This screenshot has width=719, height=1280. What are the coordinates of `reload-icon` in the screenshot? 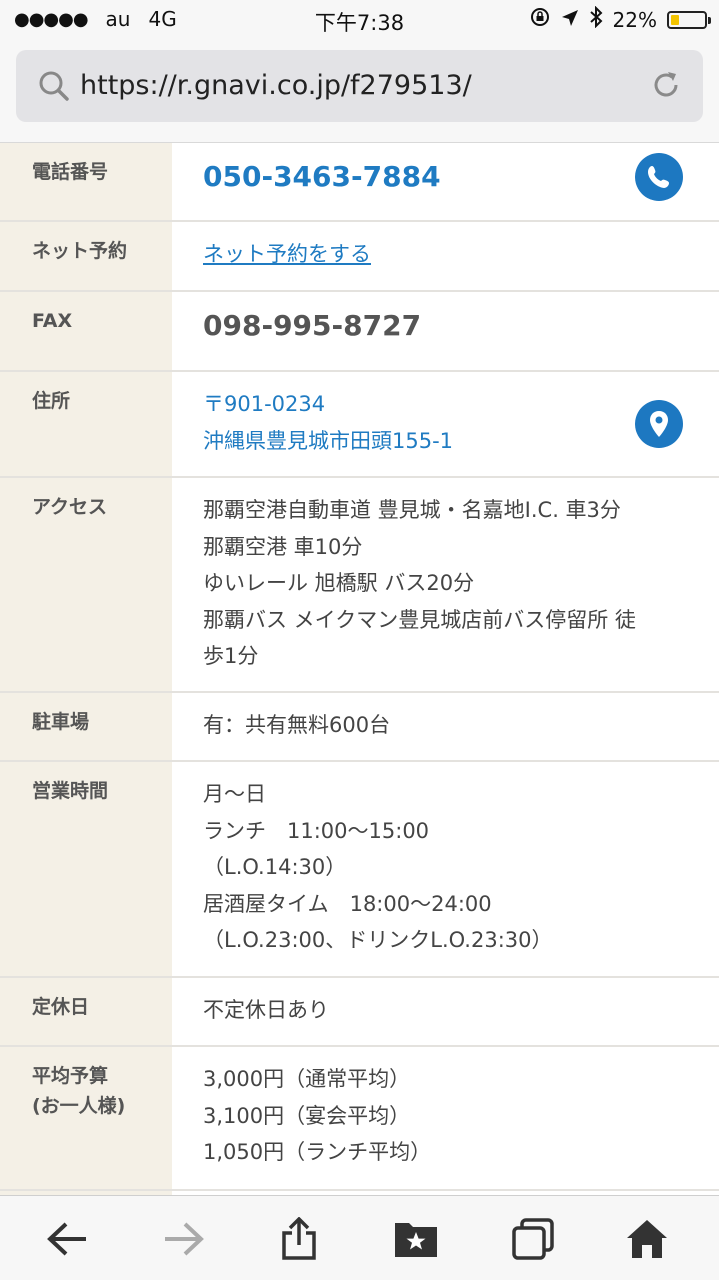 It's located at (666, 87).